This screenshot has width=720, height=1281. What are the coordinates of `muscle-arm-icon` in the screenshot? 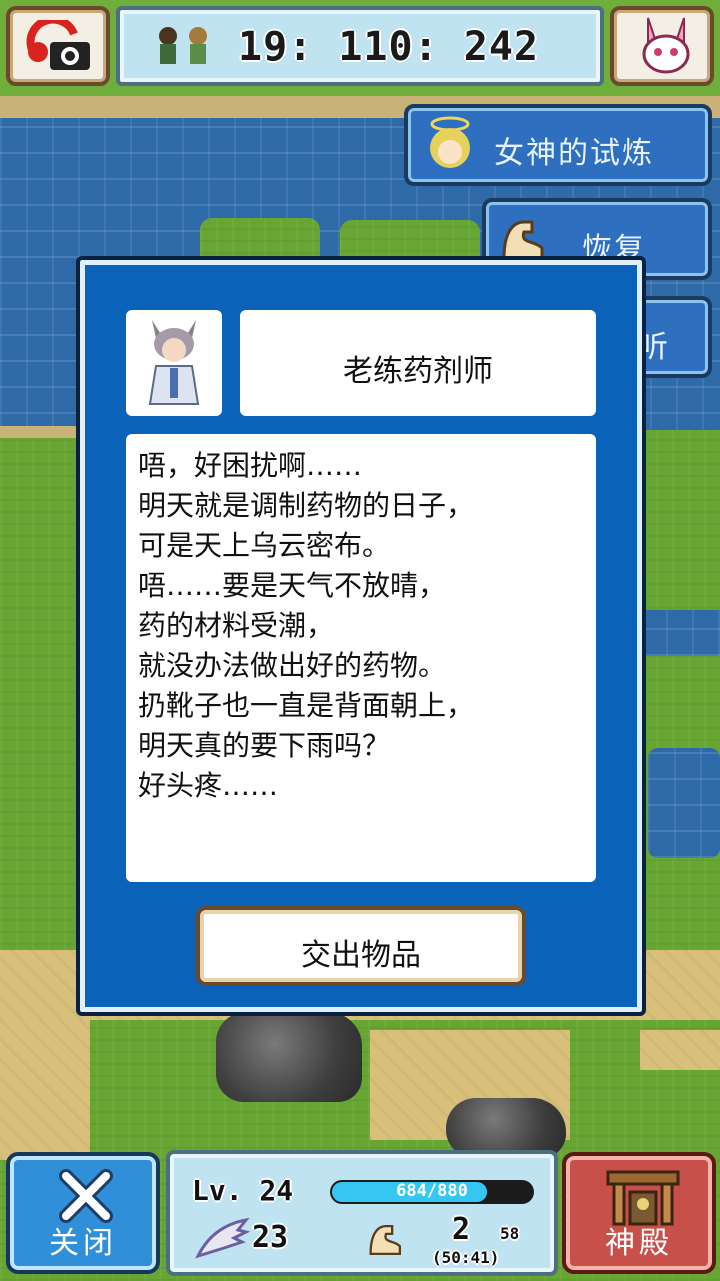 It's located at (385, 1240).